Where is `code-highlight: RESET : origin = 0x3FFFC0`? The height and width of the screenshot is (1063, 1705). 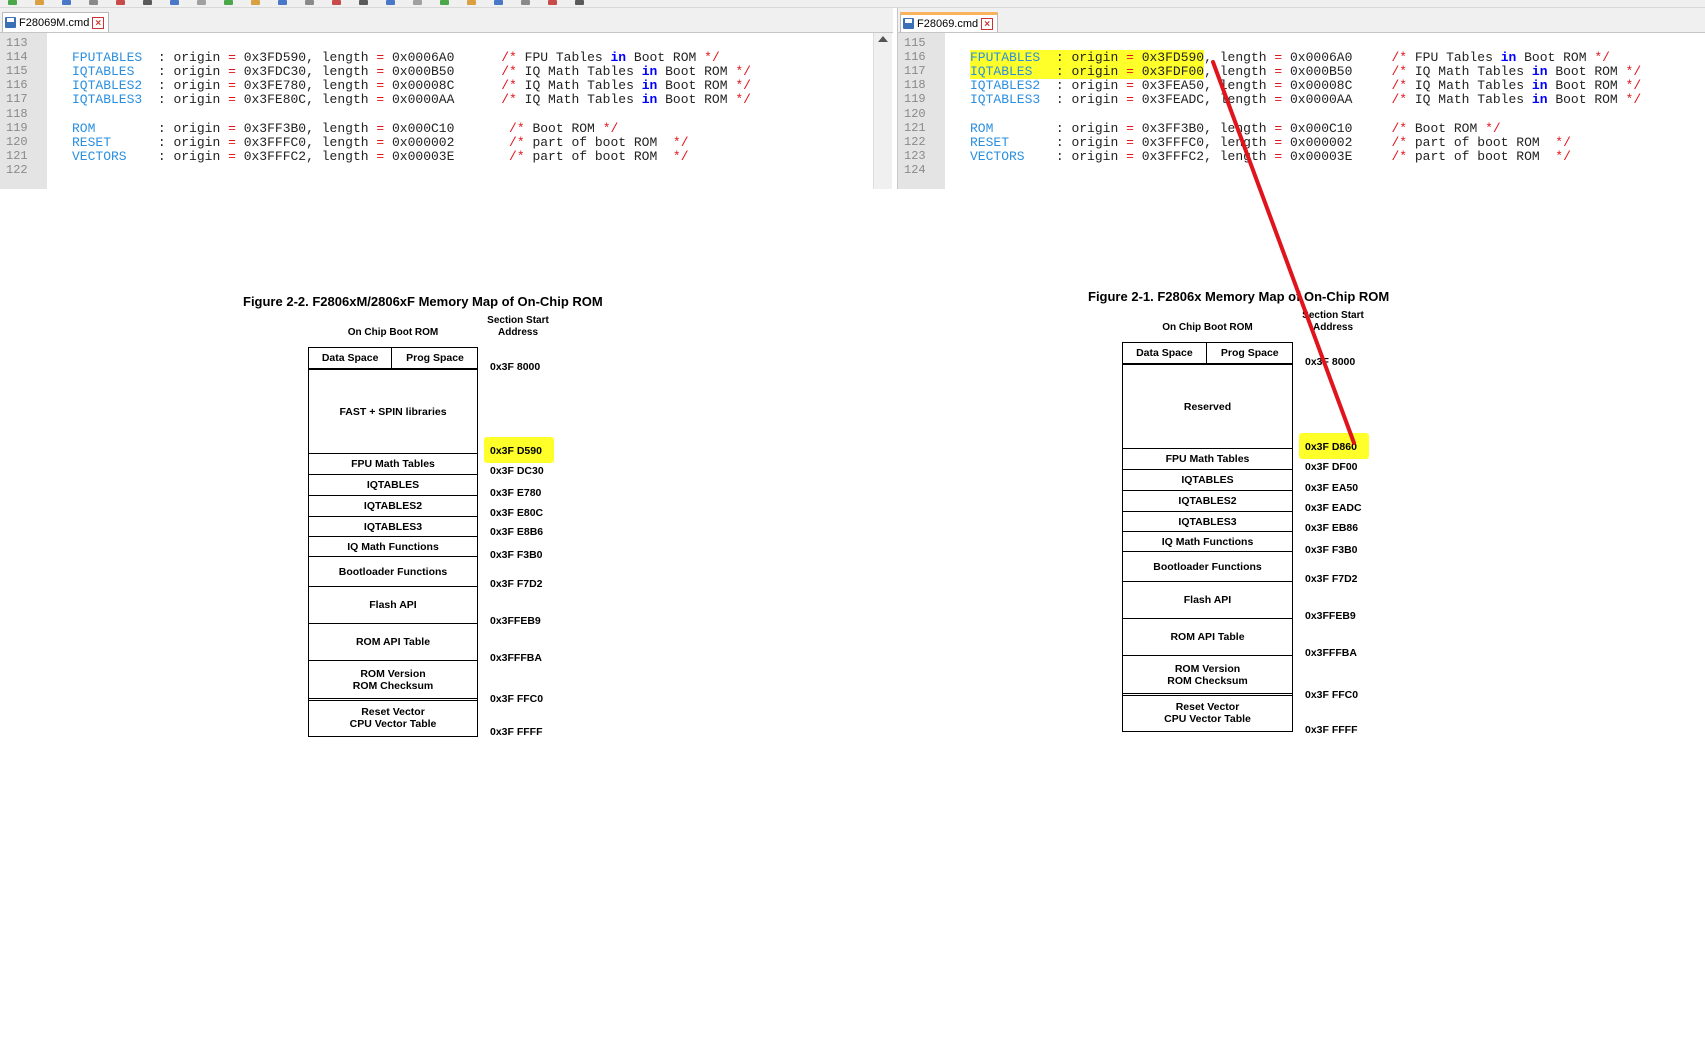
code-highlight: RESET : origin = 0x3FFFC0 is located at coordinates (1087, 142).